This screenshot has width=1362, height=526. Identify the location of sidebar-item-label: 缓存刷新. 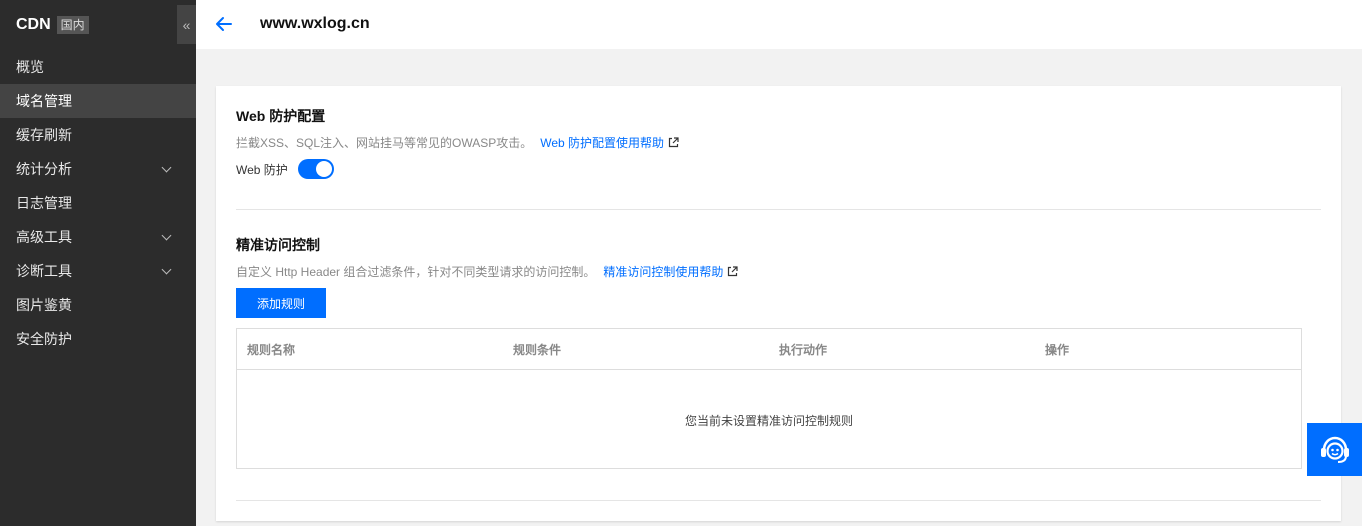
(44, 135).